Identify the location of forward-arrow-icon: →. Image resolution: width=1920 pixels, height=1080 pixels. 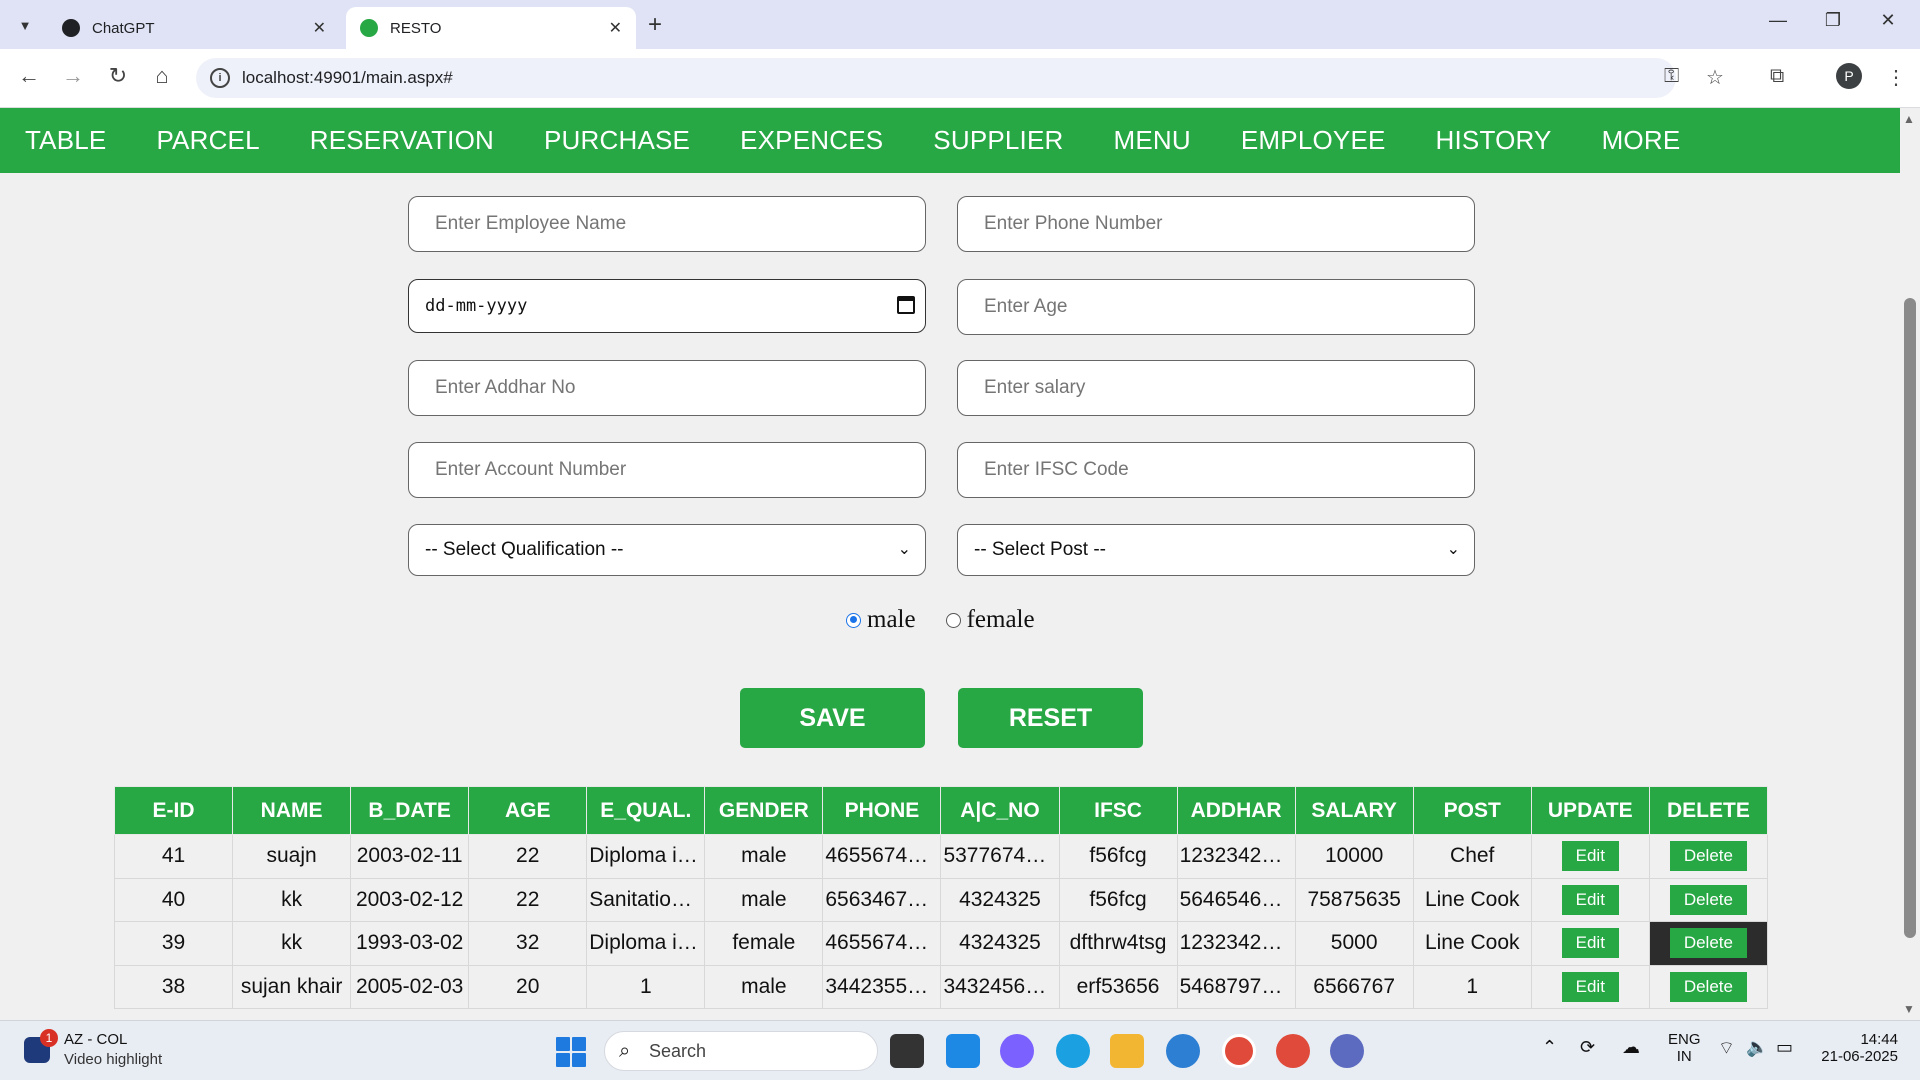
(73, 76).